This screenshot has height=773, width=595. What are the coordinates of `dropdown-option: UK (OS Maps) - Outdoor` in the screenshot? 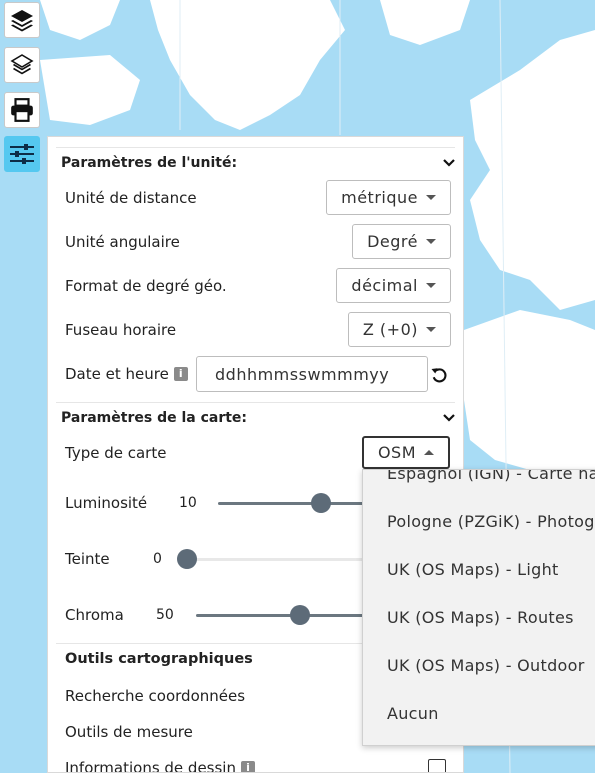 It's located at (486, 665).